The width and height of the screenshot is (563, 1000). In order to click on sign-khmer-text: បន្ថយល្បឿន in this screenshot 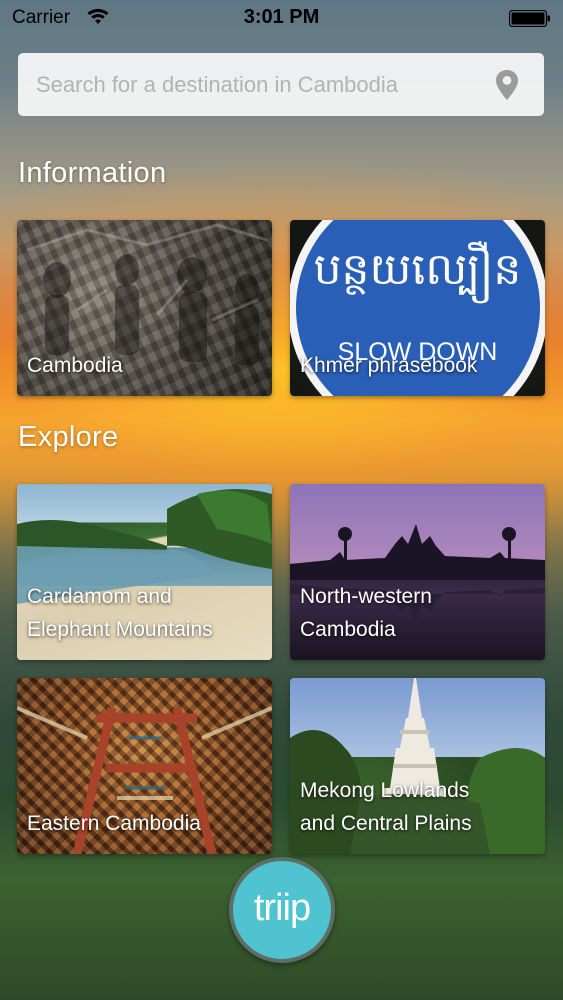, I will do `click(417, 269)`.